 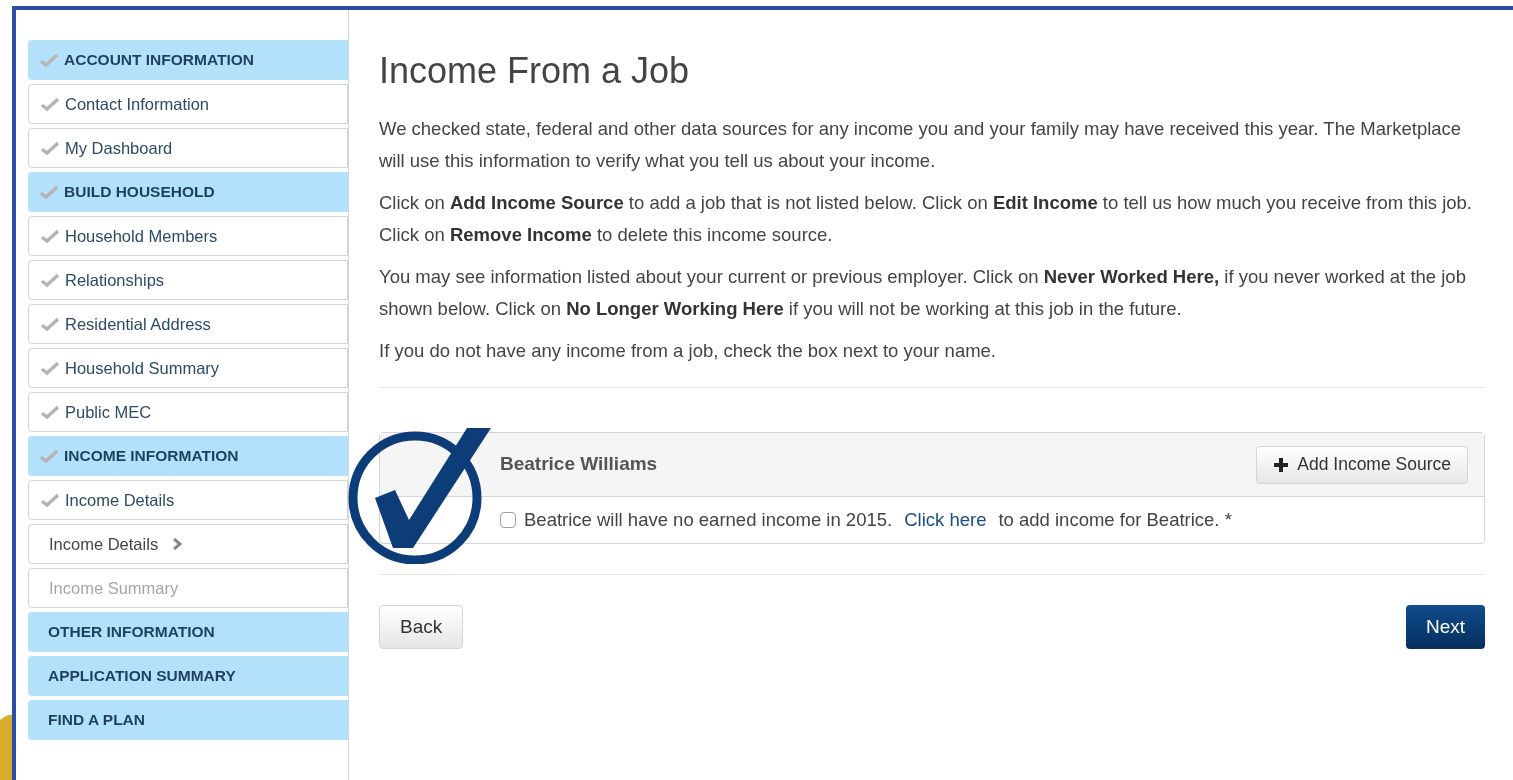 What do you see at coordinates (177, 544) in the screenshot?
I see `chevron-right-icon` at bounding box center [177, 544].